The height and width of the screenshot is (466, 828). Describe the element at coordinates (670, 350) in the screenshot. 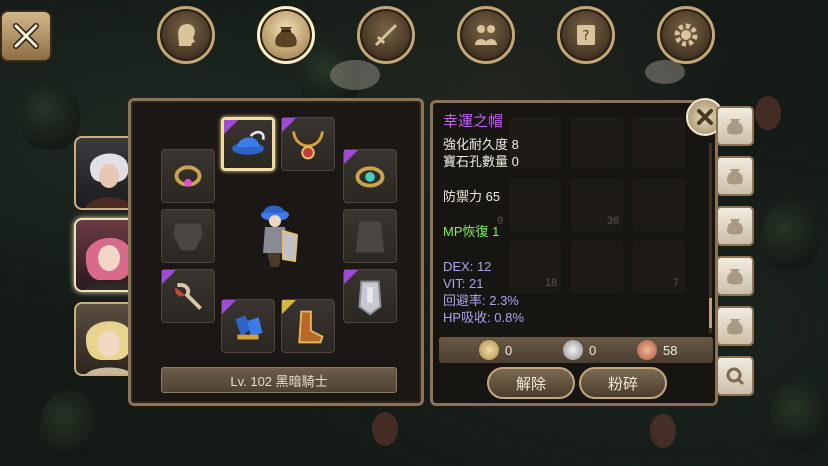

I see `copper-amount: 58` at that location.